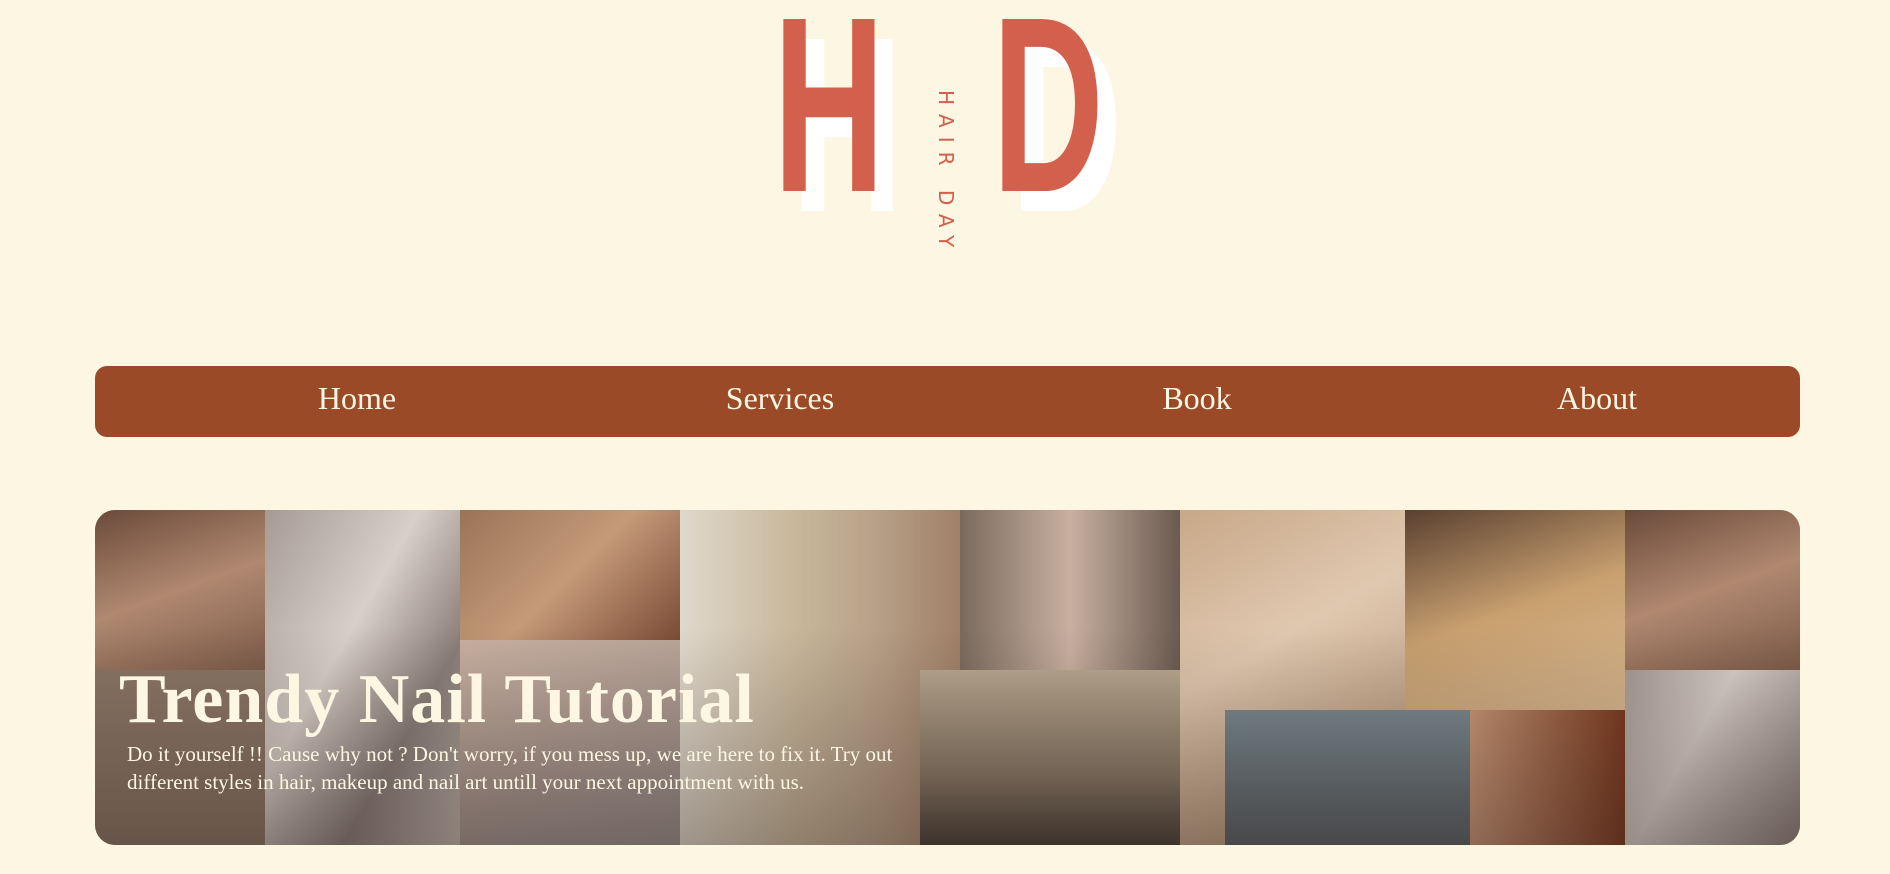 This screenshot has width=1890, height=874. I want to click on nav-book: Book, so click(1196, 398).